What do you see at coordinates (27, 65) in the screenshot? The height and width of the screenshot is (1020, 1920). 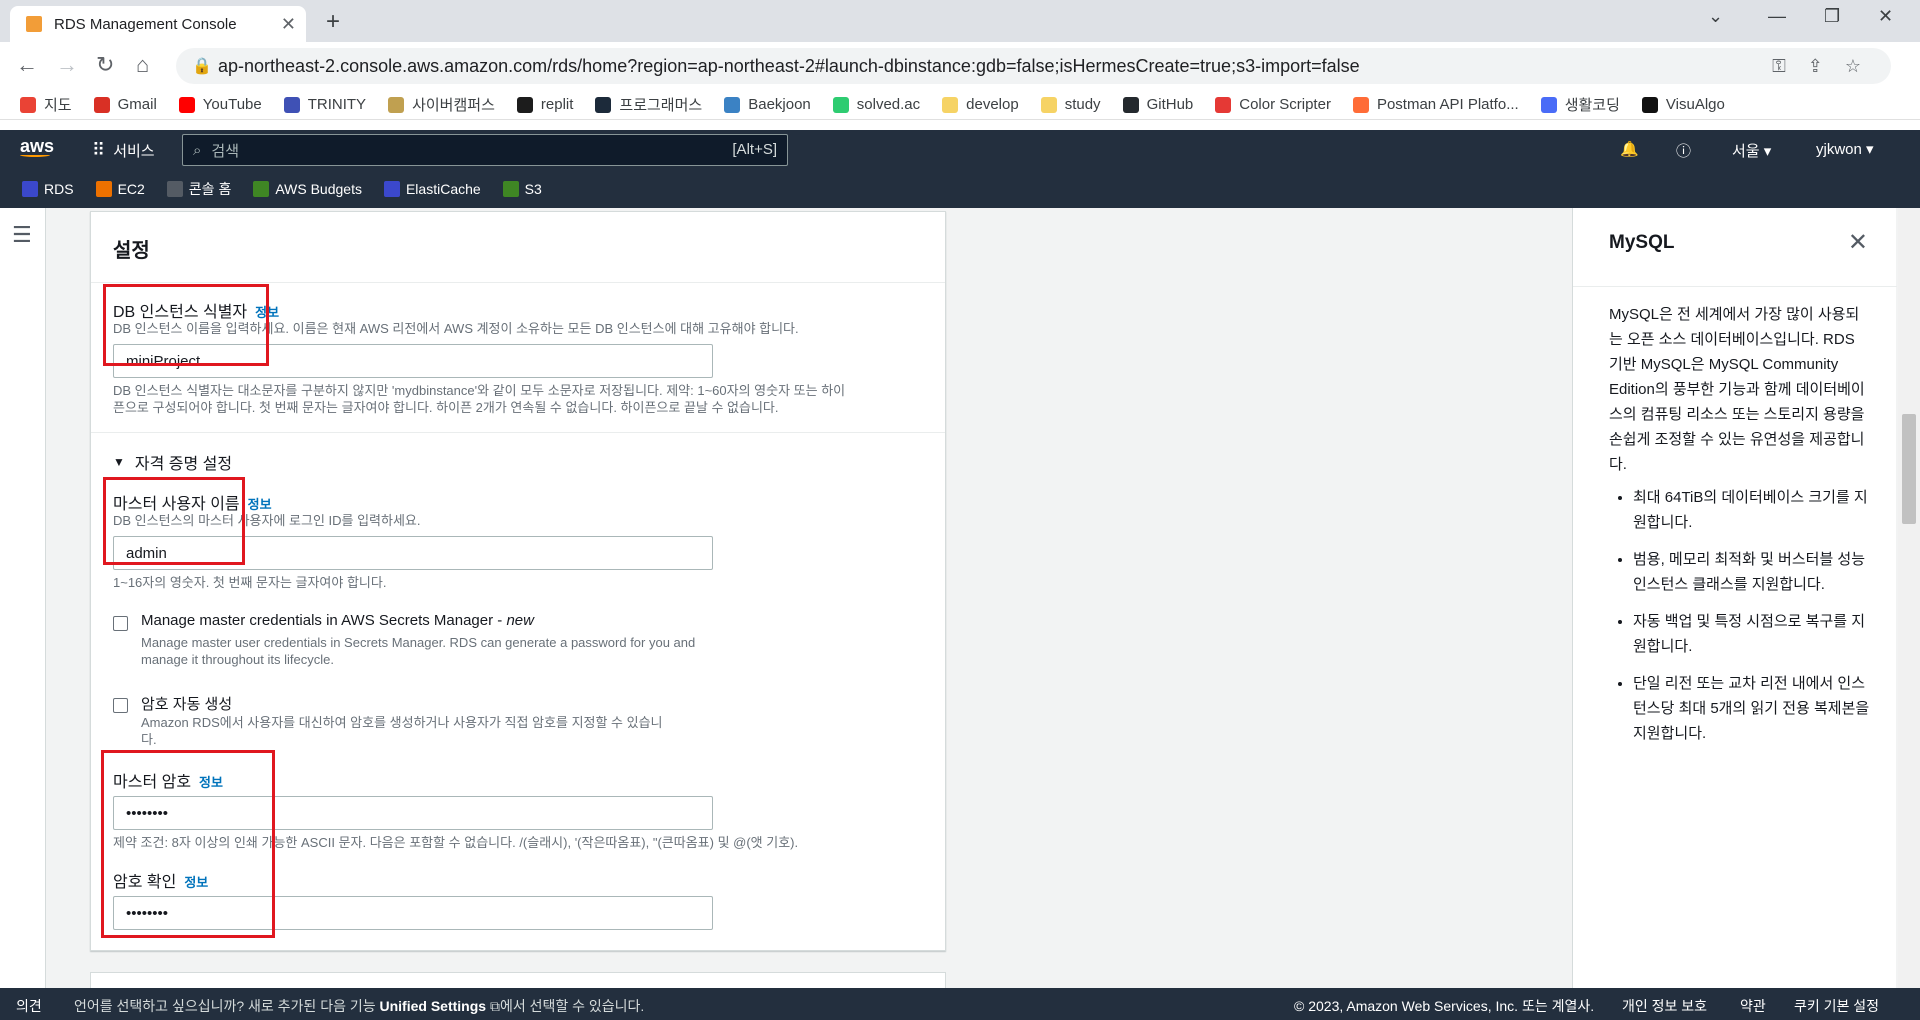 I see `back-icon: ←` at bounding box center [27, 65].